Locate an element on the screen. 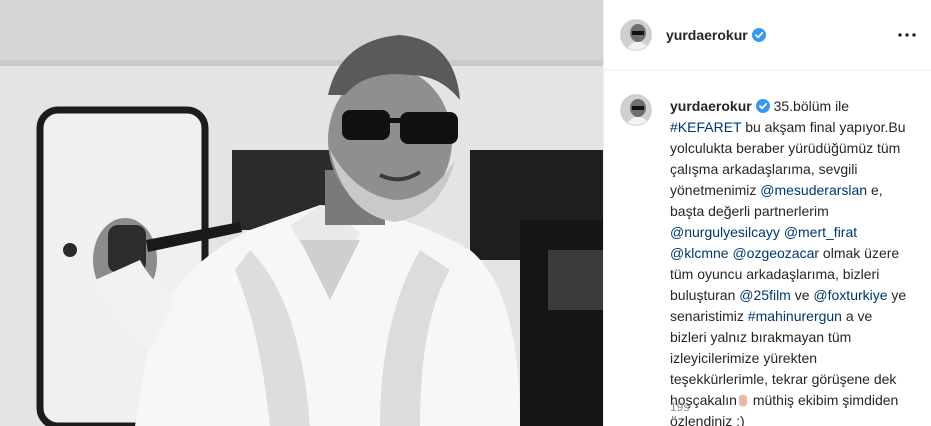 The image size is (931, 426). caption-tag-link: #KEFARET is located at coordinates (705, 127).